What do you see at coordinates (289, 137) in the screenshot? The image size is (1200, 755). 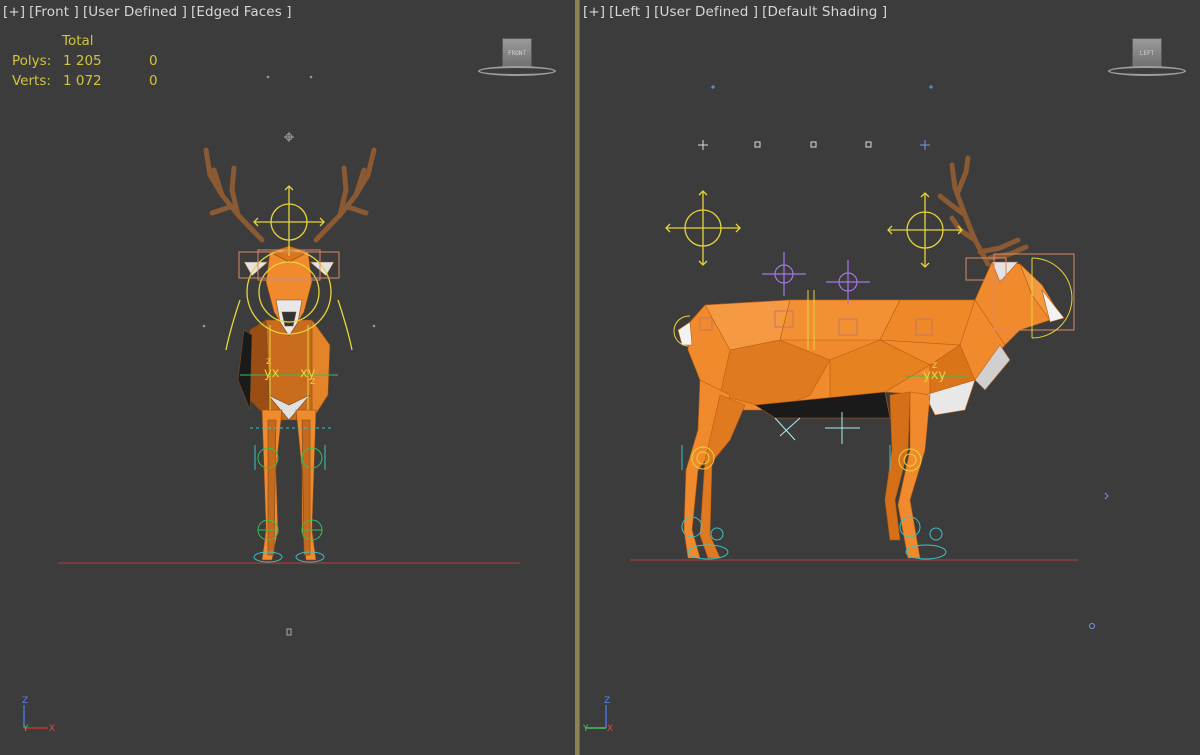 I see `crosshair-marker` at bounding box center [289, 137].